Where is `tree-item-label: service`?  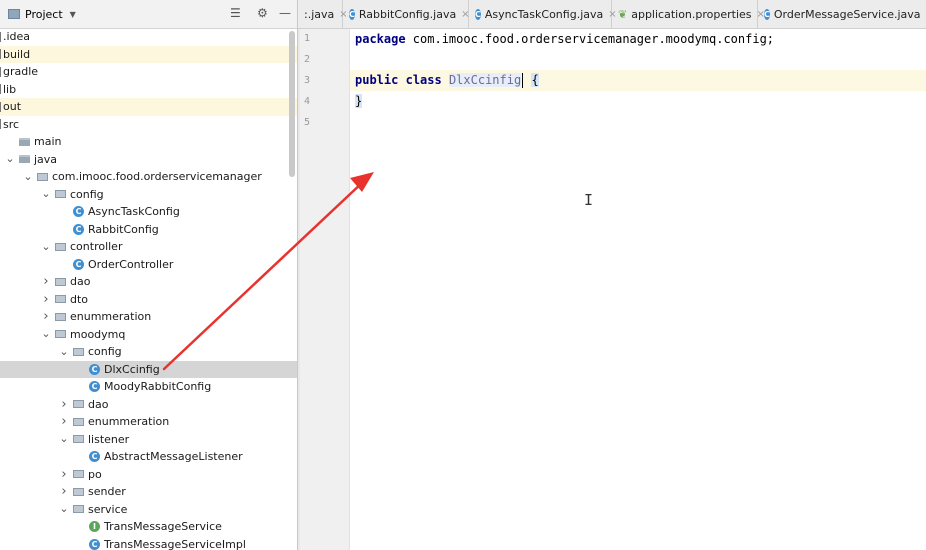 tree-item-label: service is located at coordinates (108, 509).